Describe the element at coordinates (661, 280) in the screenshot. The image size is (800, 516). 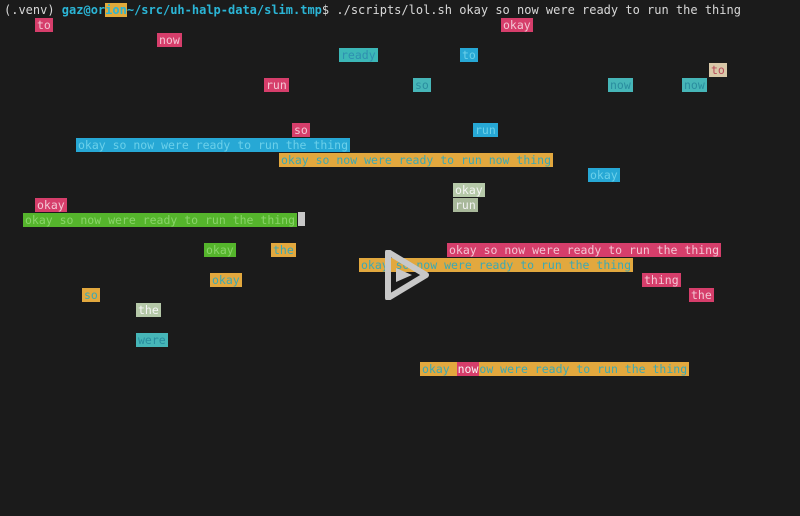
I see `word: thing` at that location.